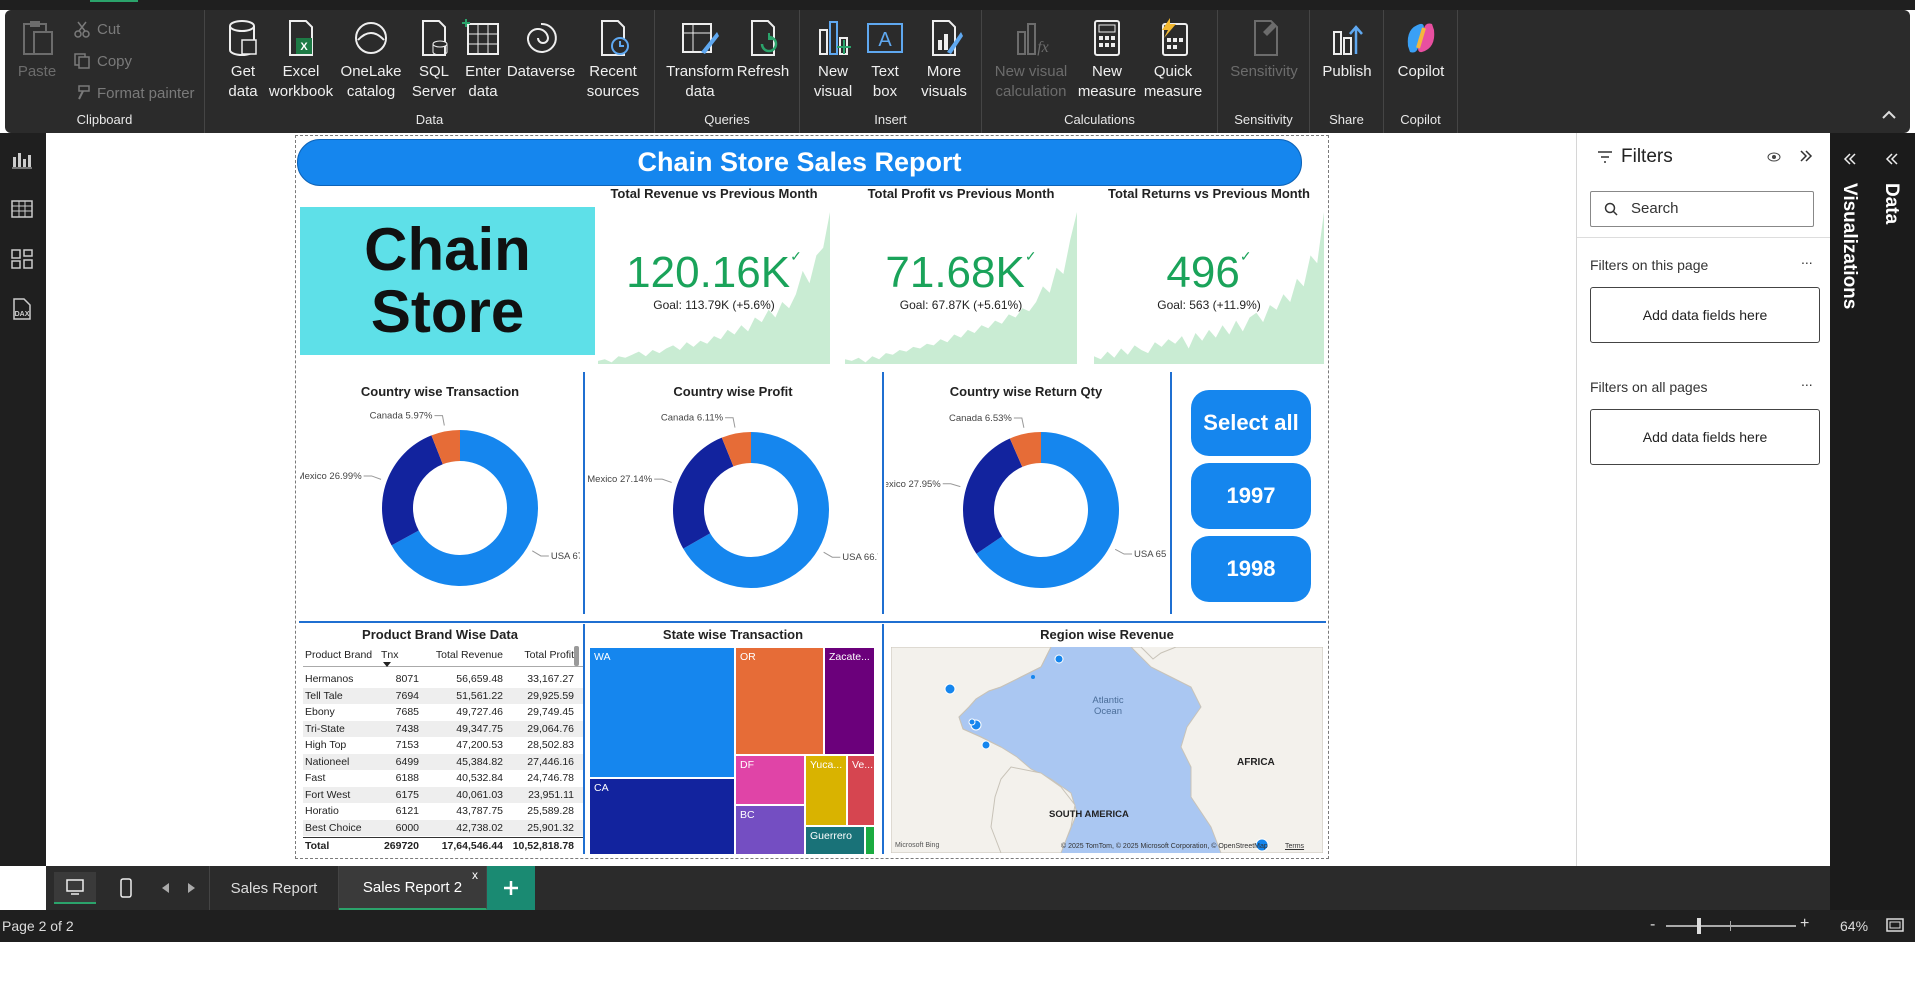 This screenshot has width=1915, height=986. What do you see at coordinates (944, 60) in the screenshot?
I see `more-visuals-button: More visuals` at bounding box center [944, 60].